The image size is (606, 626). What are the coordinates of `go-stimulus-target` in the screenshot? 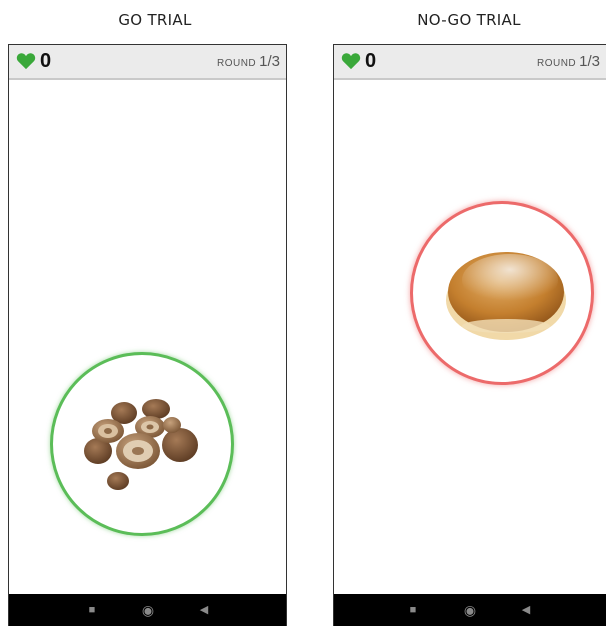 It's located at (142, 444).